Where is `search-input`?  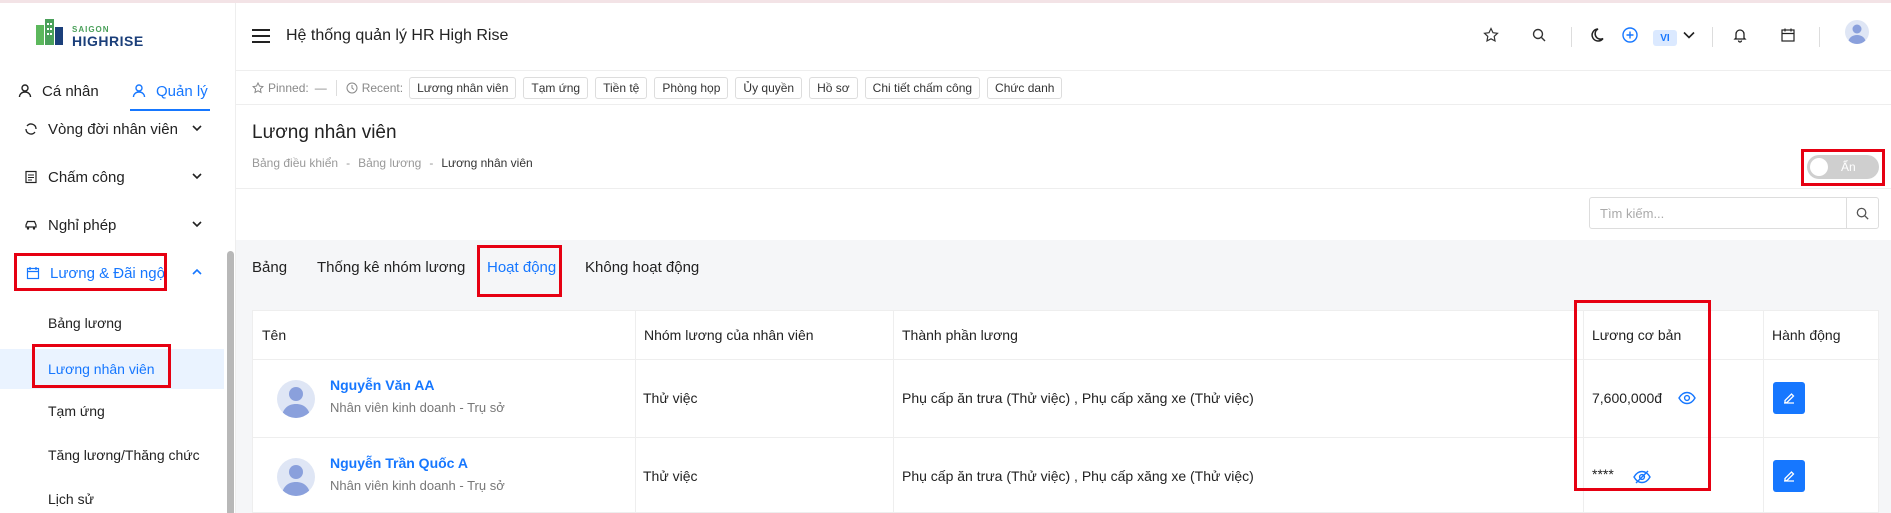
search-input is located at coordinates (1719, 213).